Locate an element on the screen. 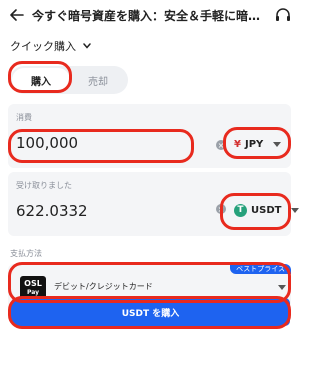 Image resolution: width=320 pixels, height=368 pixels. mode-selector: クイック購入 is located at coordinates (51, 46).